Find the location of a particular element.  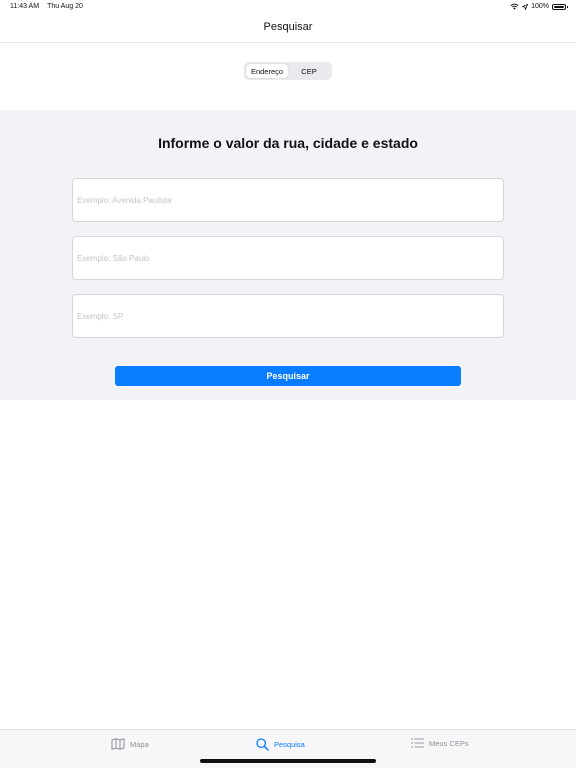

tab-label: Pesquisa is located at coordinates (289, 744).